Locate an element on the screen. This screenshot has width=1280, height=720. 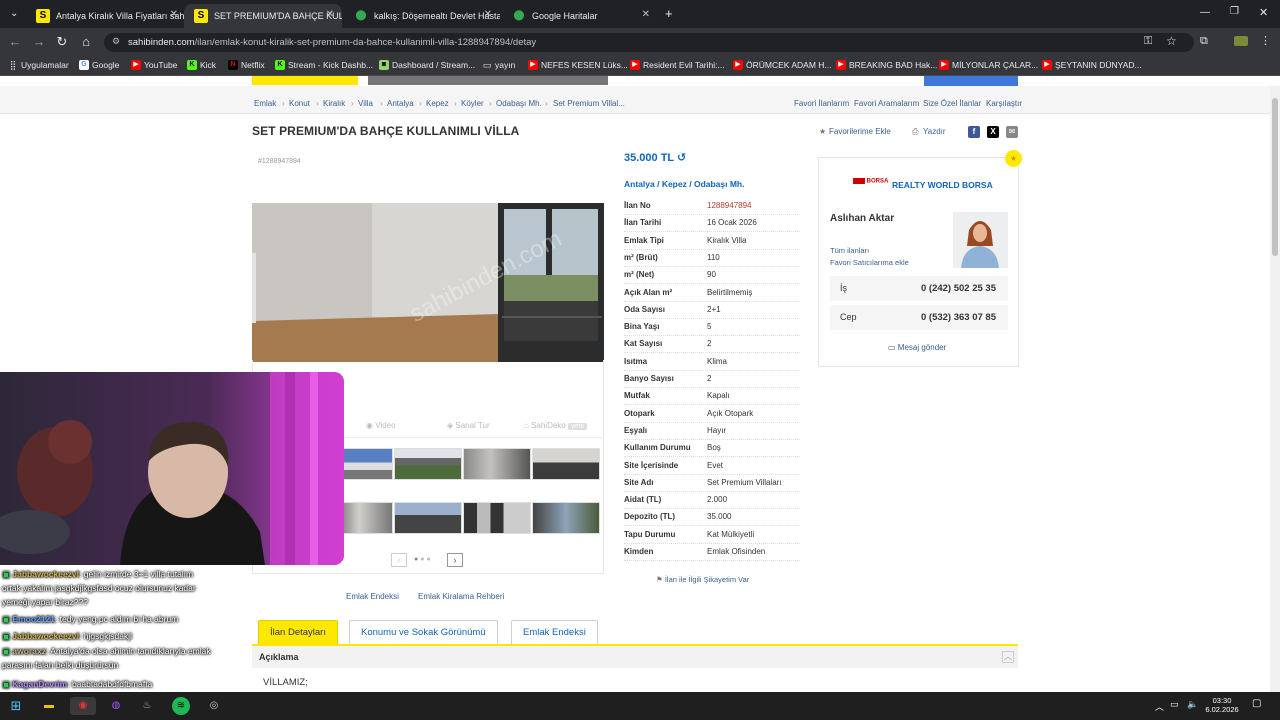
all-listings-link: Tüm ilanları is located at coordinates (849, 250).